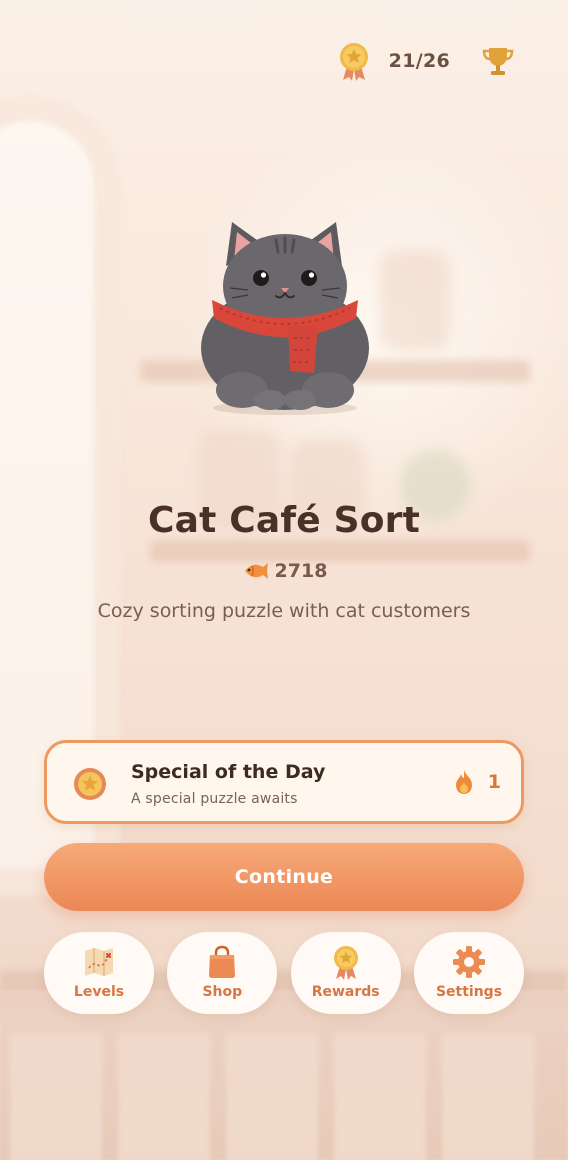 The image size is (568, 1160). Describe the element at coordinates (90, 784) in the screenshot. I see `star-badge-icon` at that location.